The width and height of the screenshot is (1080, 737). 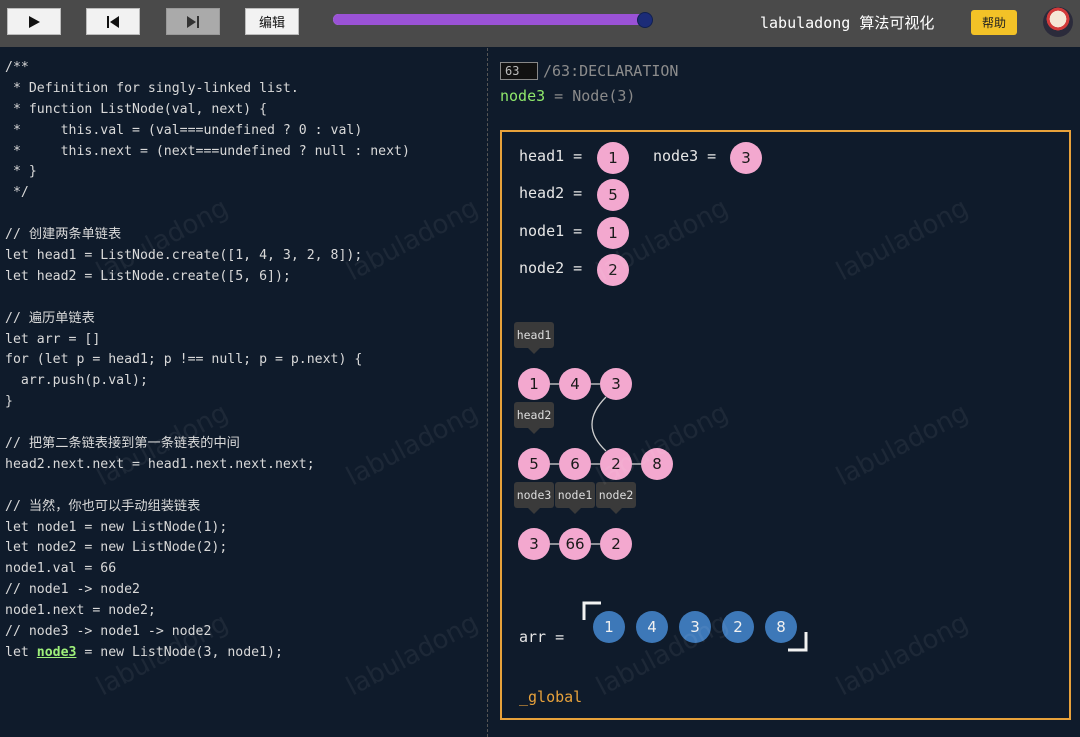 What do you see at coordinates (534, 384) in the screenshot?
I see `list-node: 1` at bounding box center [534, 384].